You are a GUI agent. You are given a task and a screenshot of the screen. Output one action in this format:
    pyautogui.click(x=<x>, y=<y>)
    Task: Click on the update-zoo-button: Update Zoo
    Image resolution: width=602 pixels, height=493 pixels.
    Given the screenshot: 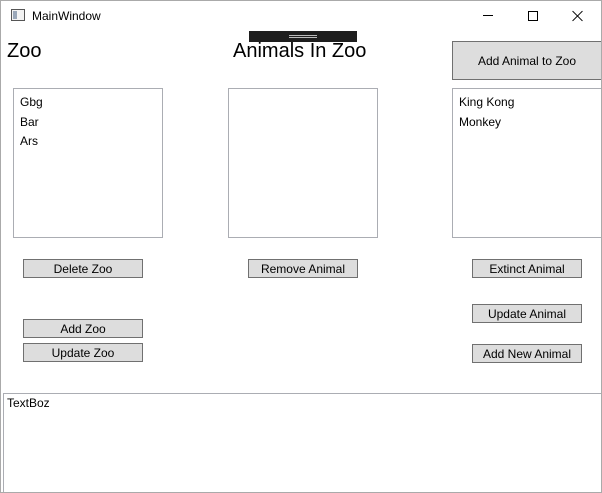 What is the action you would take?
    pyautogui.click(x=83, y=352)
    